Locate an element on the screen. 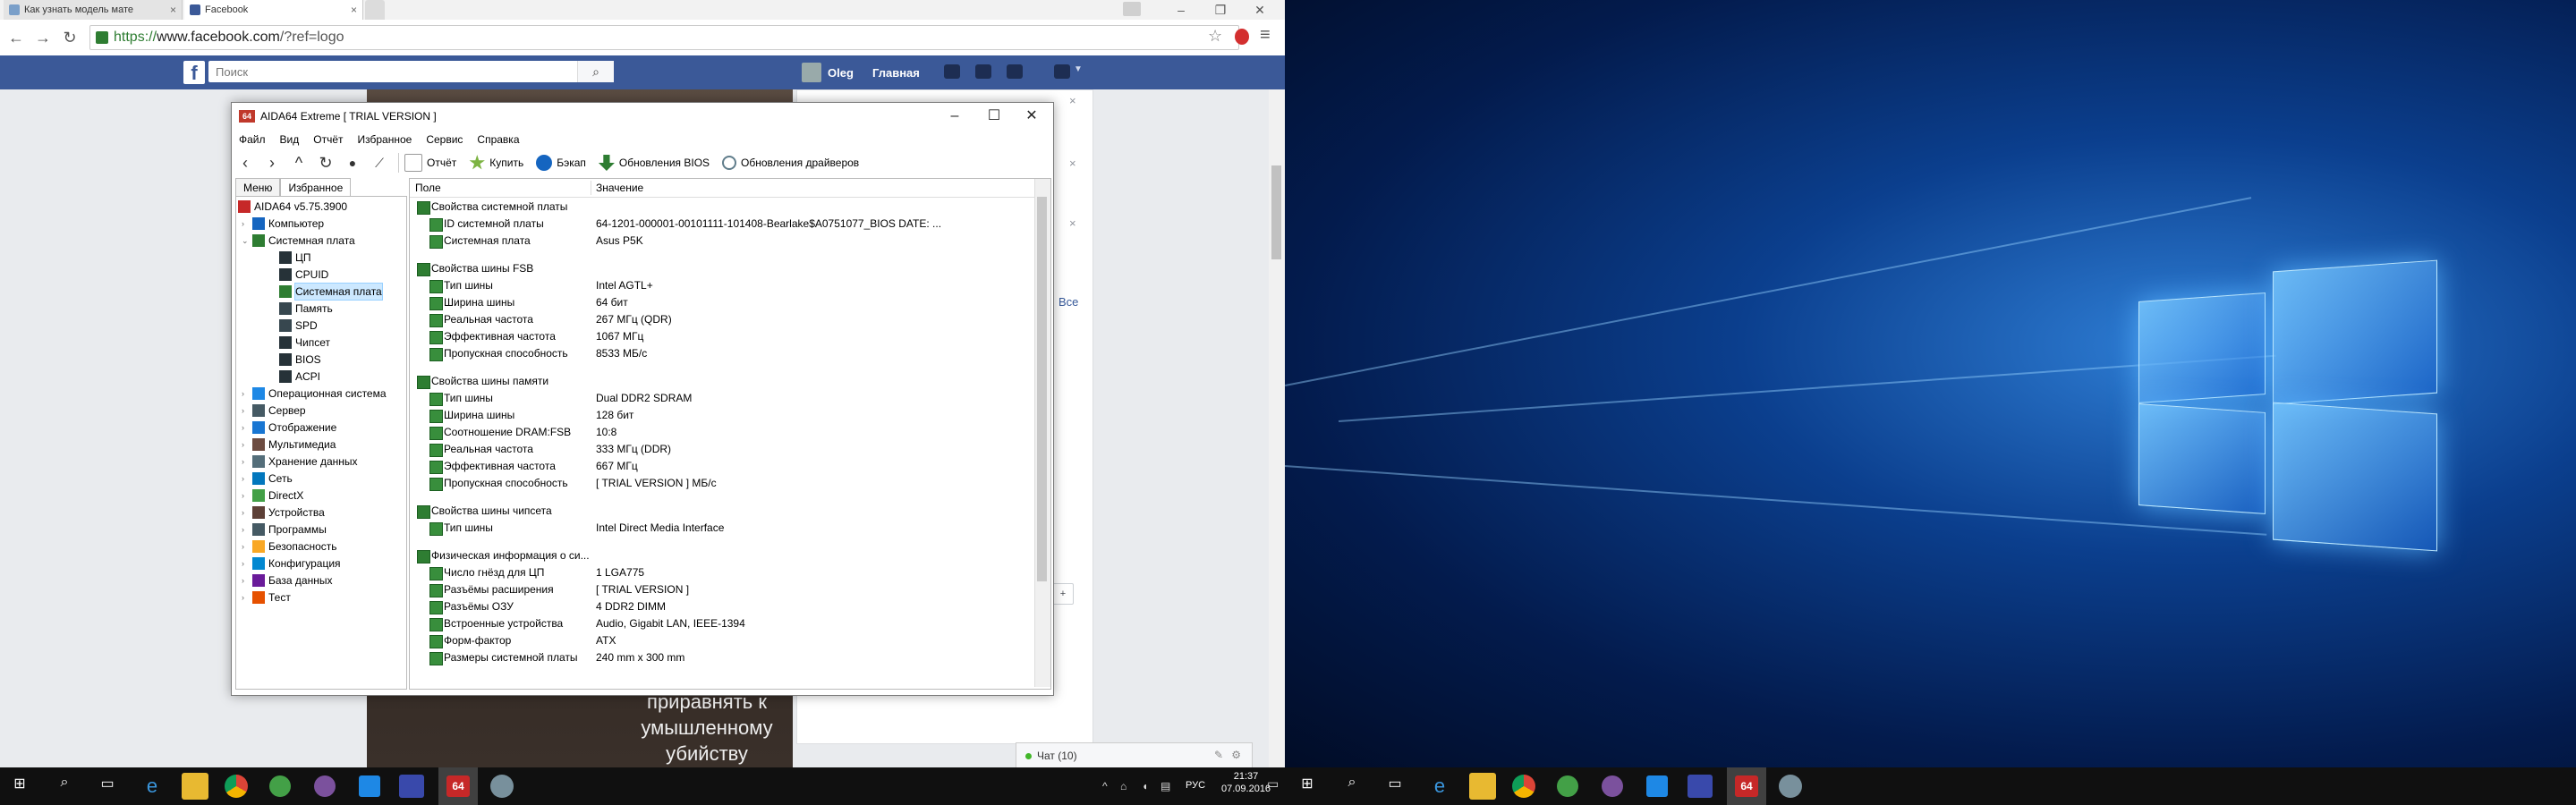 This screenshot has height=805, width=2576. tree-item: AIDA64 v5.75.3900 is located at coordinates (292, 207).